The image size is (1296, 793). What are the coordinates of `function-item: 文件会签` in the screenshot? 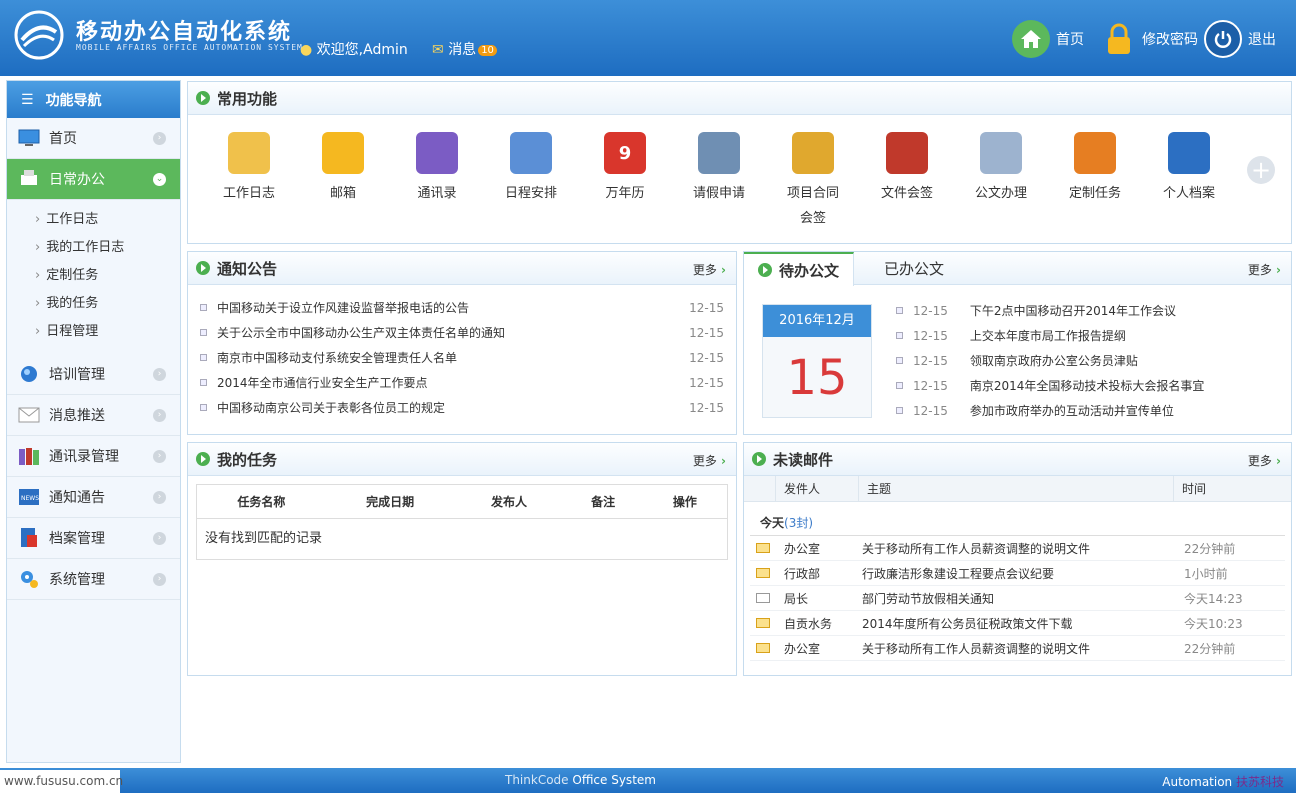 It's located at (907, 179).